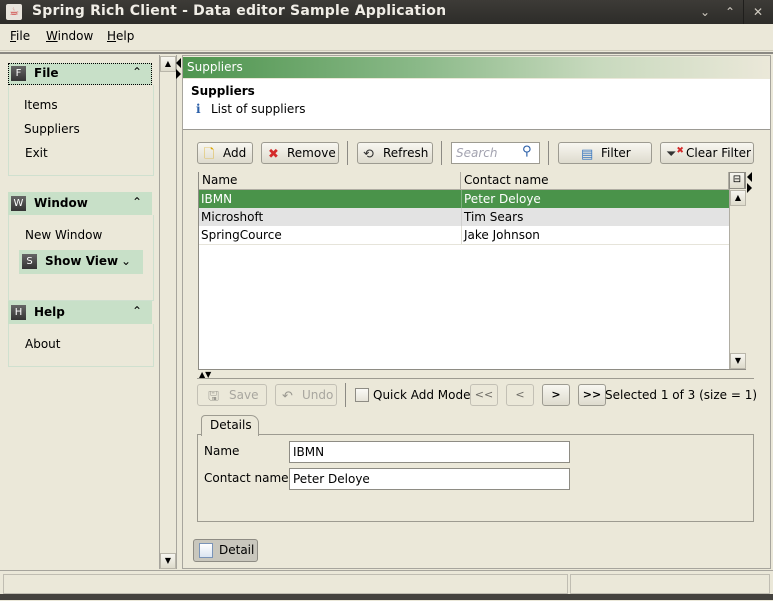 The image size is (773, 601). What do you see at coordinates (681, 395) in the screenshot?
I see `selection-status: Selected 1 of 3 (size = 1)` at bounding box center [681, 395].